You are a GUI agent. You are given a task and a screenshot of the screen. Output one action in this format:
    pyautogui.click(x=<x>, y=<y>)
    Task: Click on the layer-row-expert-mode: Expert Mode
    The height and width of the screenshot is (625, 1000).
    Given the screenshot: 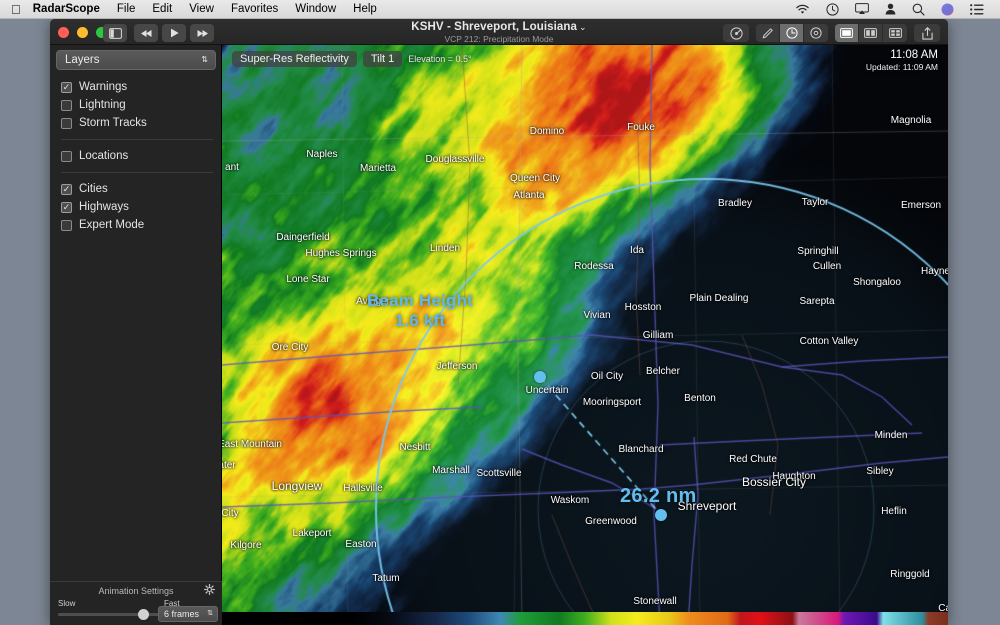 What is the action you would take?
    pyautogui.click(x=135, y=225)
    